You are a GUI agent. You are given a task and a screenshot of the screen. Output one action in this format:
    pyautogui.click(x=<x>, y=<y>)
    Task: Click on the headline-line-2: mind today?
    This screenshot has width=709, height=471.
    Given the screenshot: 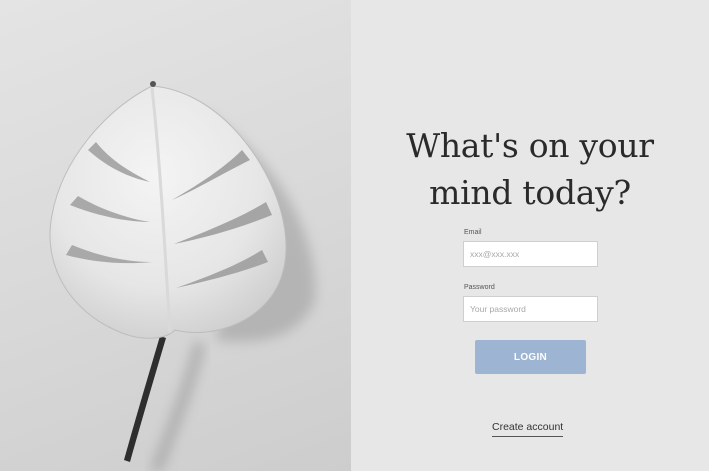 What is the action you would take?
    pyautogui.click(x=530, y=192)
    